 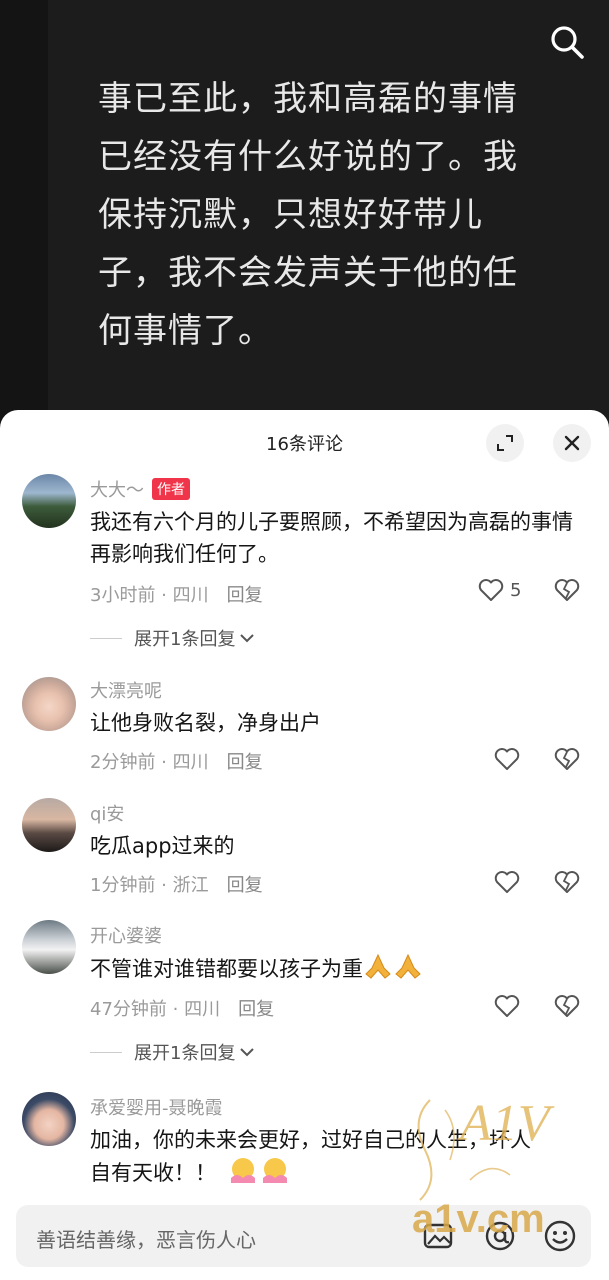 What do you see at coordinates (117, 490) in the screenshot?
I see `username-text: 大大～` at bounding box center [117, 490].